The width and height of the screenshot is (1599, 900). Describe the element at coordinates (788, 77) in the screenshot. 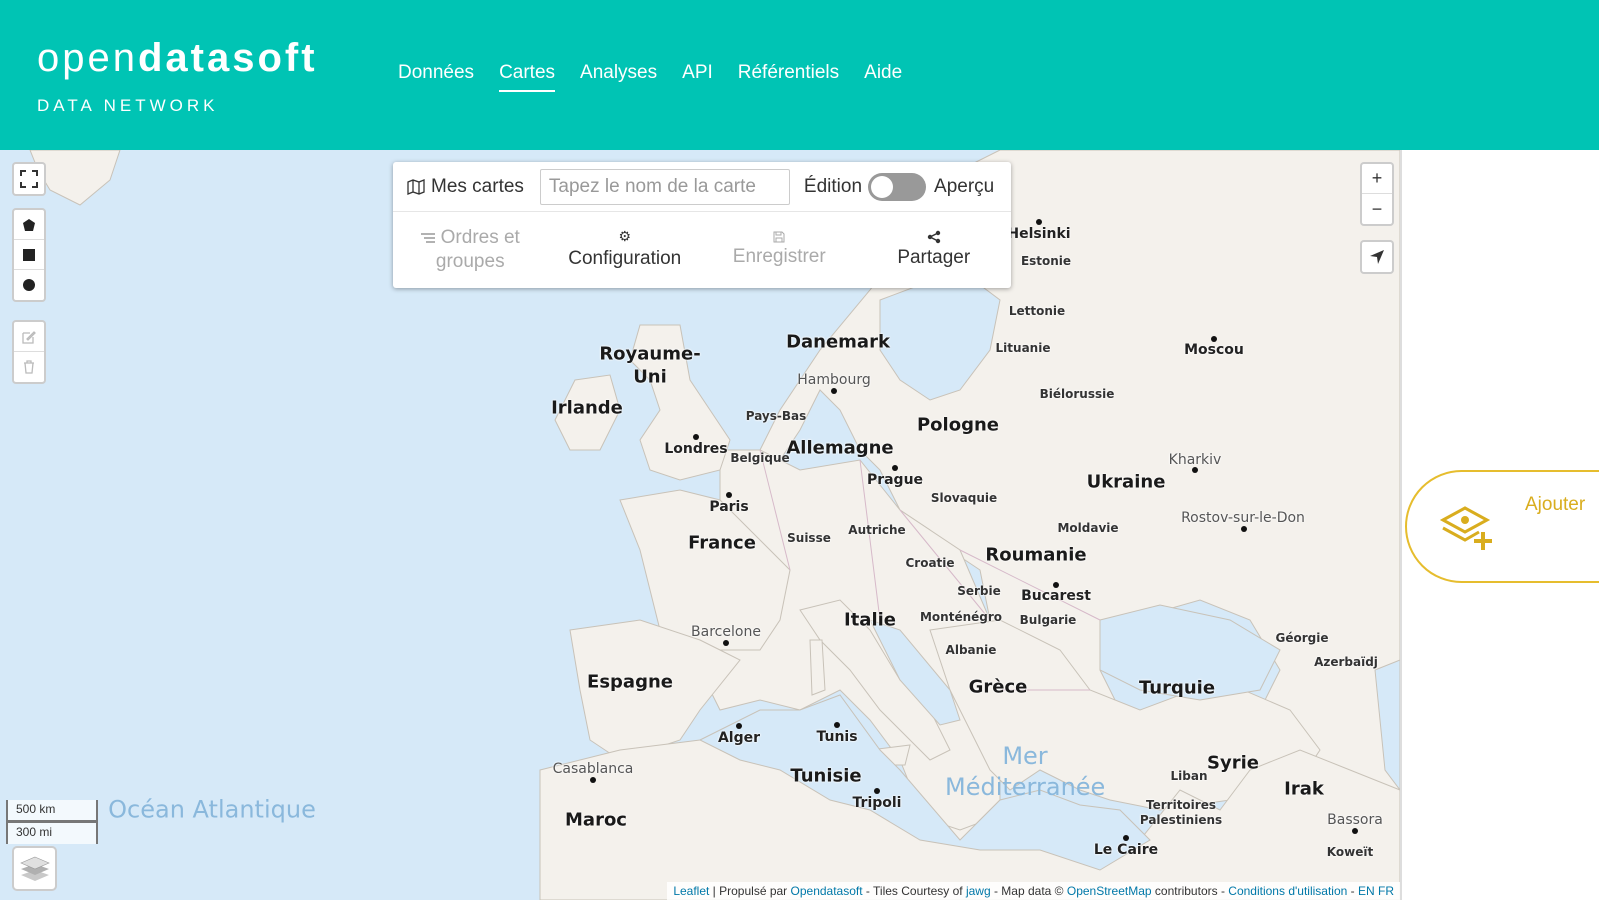

I see `nav-referentiels: Référentiels` at that location.